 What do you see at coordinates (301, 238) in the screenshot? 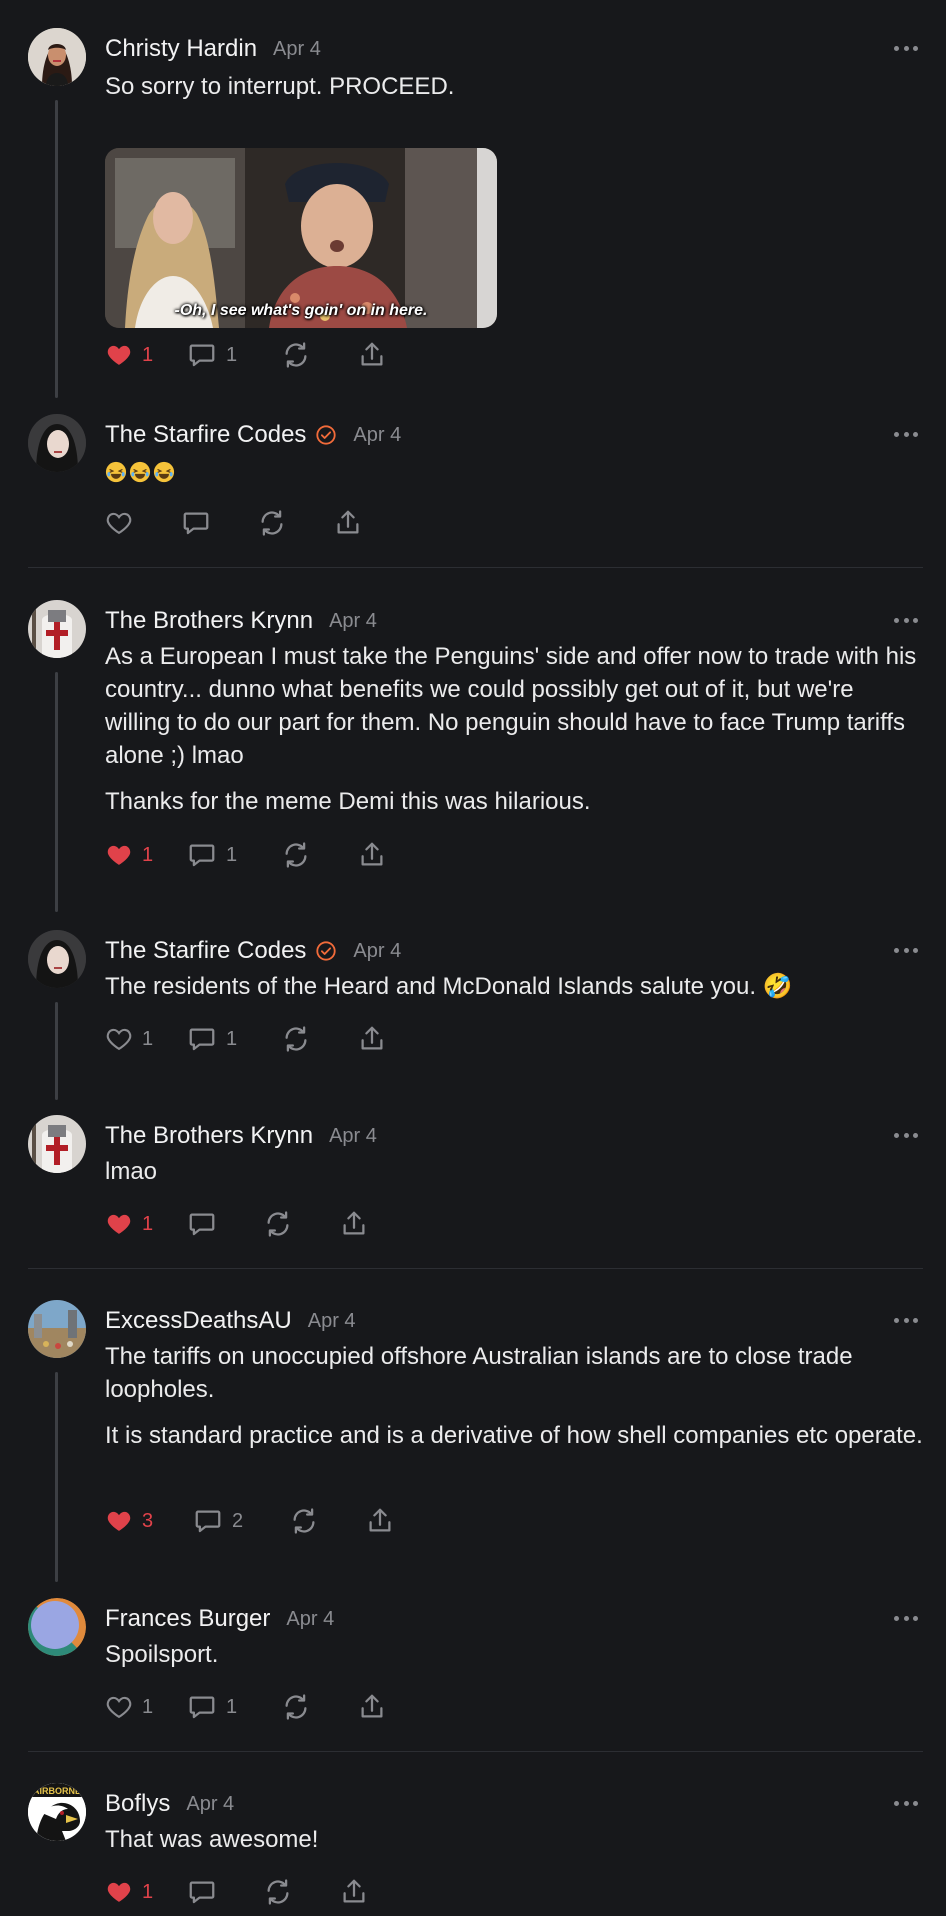
I see `gif-image: -Oh, I see what's goin' on in here.` at bounding box center [301, 238].